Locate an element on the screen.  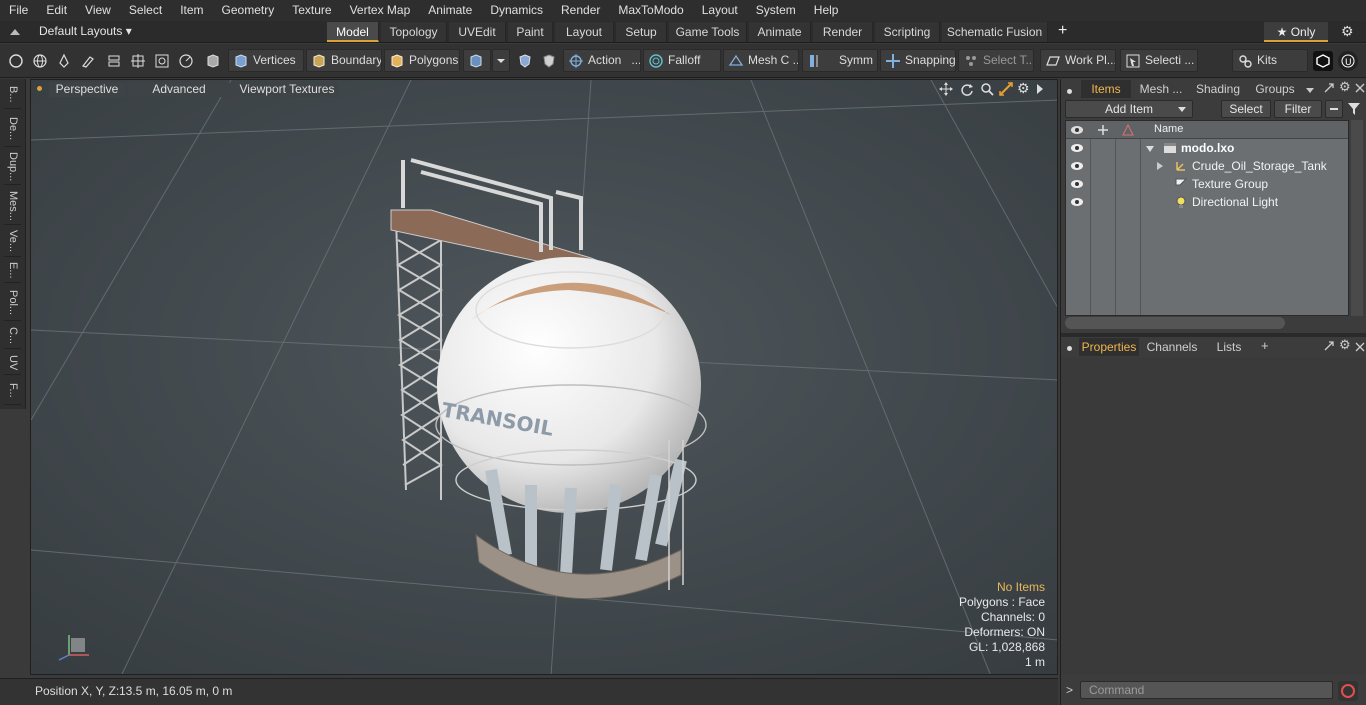
tab-channels: Channels is located at coordinates (1172, 347).